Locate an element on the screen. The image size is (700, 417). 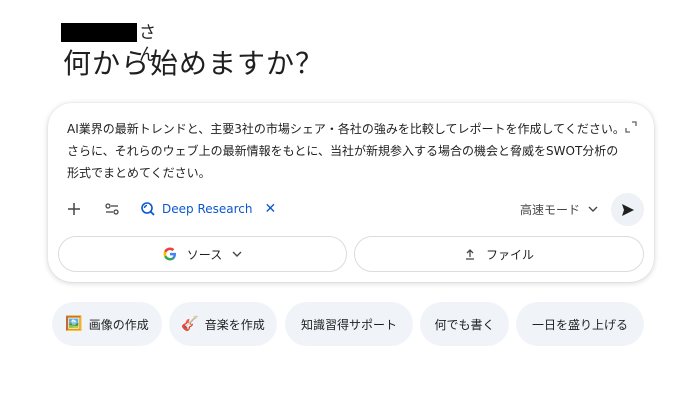
send-button is located at coordinates (627, 209).